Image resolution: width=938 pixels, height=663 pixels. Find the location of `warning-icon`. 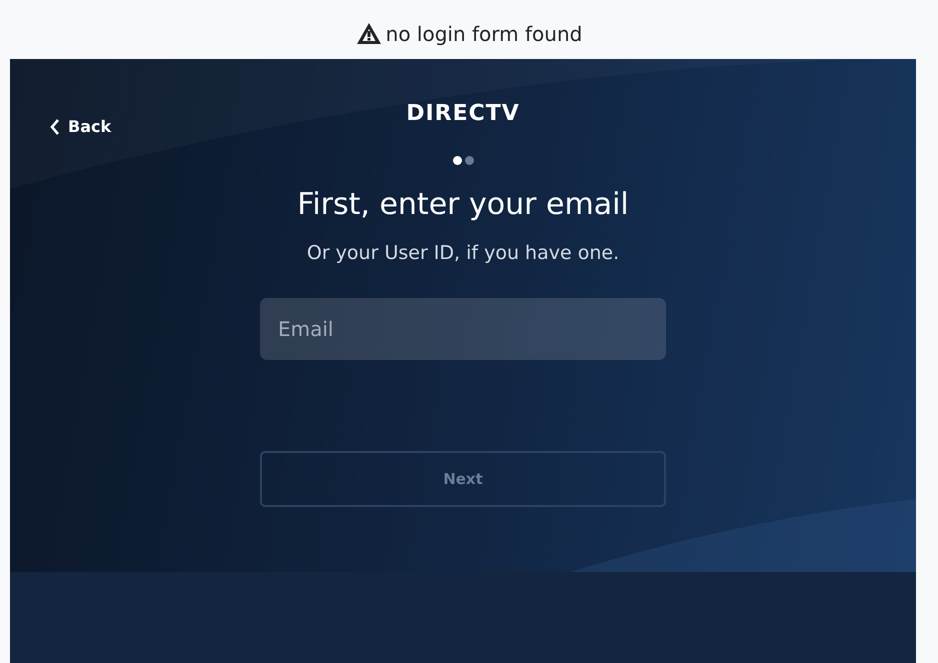

warning-icon is located at coordinates (369, 33).